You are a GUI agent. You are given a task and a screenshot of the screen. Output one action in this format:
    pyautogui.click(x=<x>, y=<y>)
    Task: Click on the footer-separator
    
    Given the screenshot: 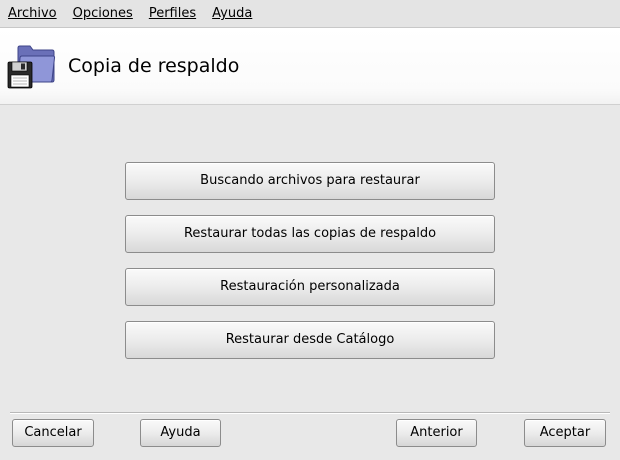 What is the action you would take?
    pyautogui.click(x=310, y=413)
    